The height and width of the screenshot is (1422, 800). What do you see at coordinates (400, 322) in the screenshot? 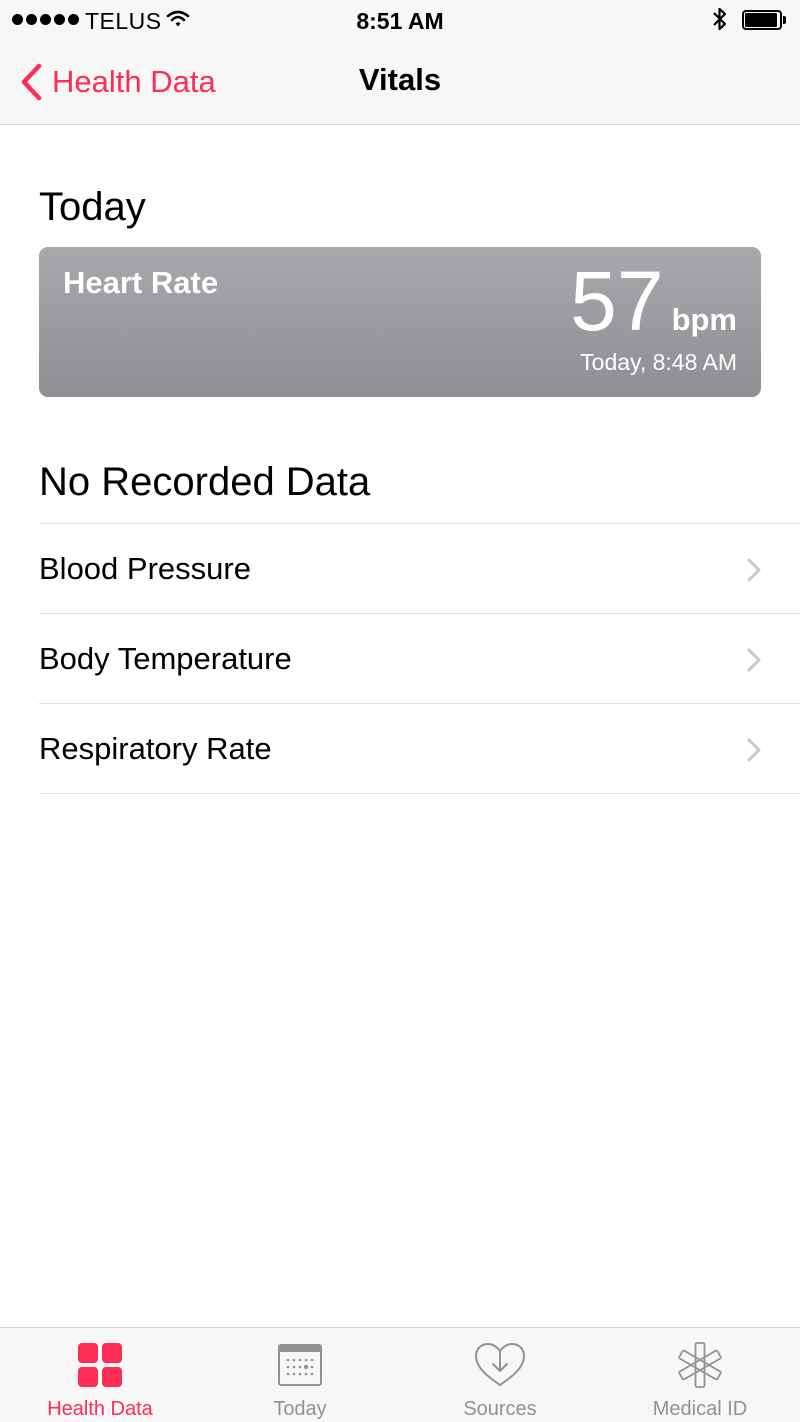
I see `heart-rate-card: Heart Rate 57 bpm Today, 8:48 AM` at bounding box center [400, 322].